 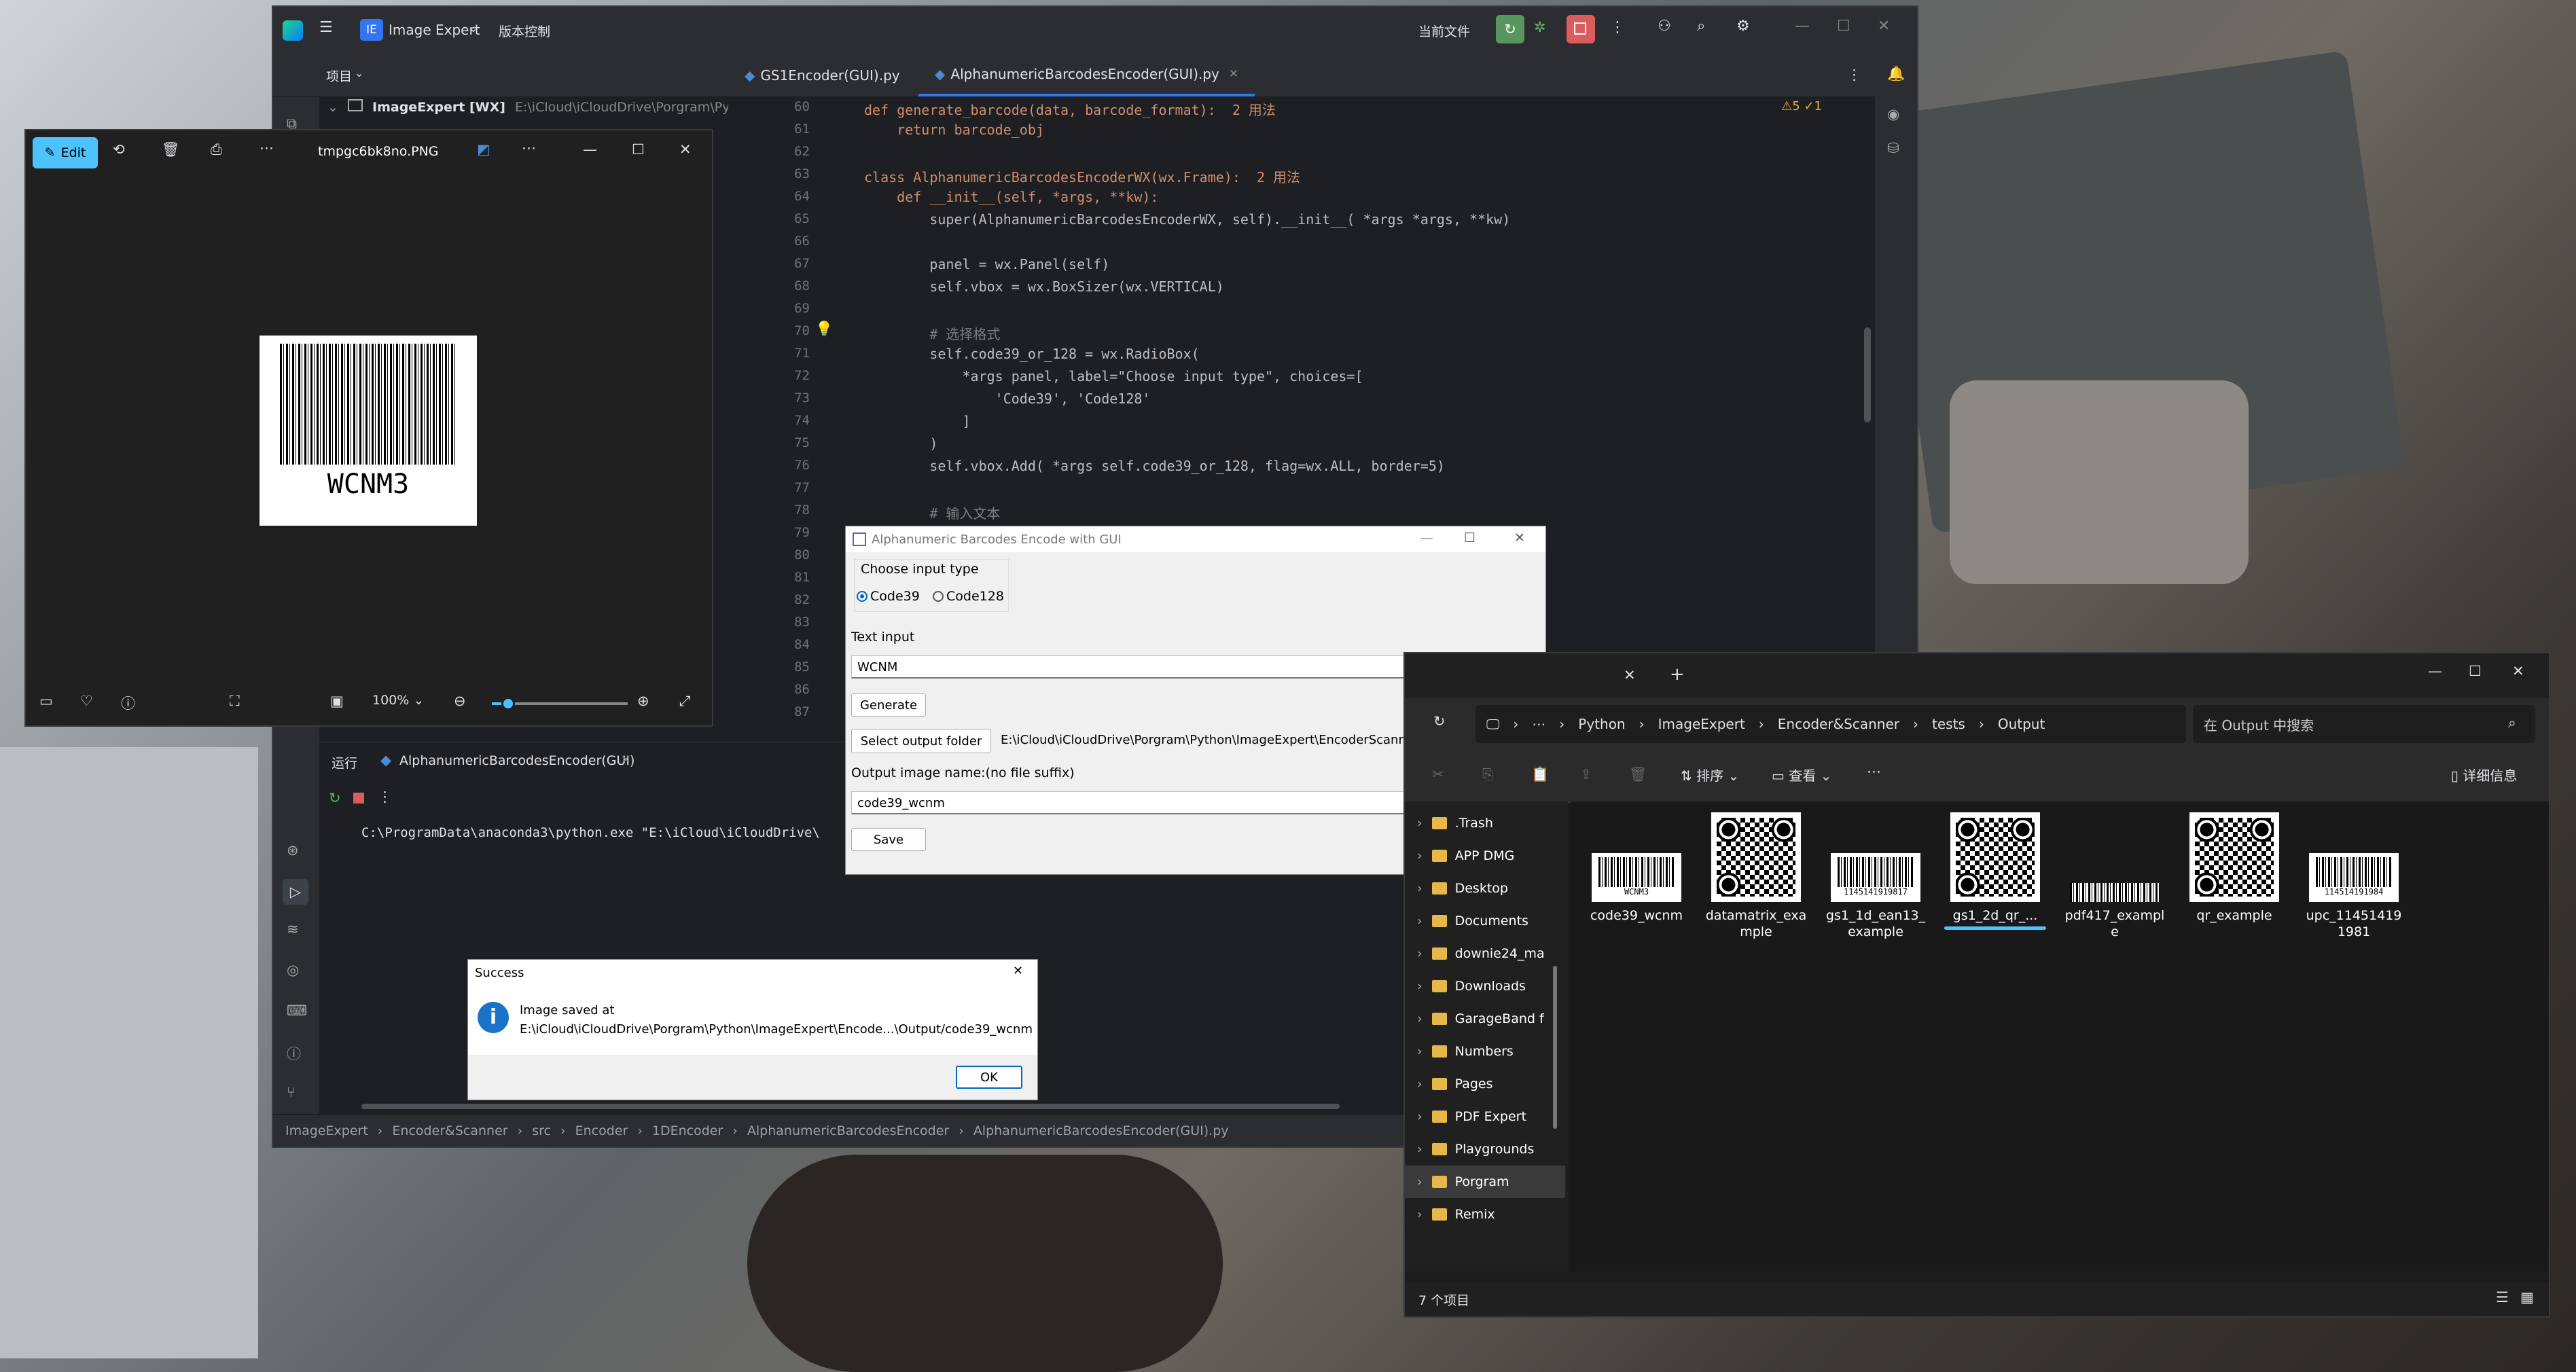 What do you see at coordinates (1701, 724) in the screenshot?
I see `path-segment: ImageExpert` at bounding box center [1701, 724].